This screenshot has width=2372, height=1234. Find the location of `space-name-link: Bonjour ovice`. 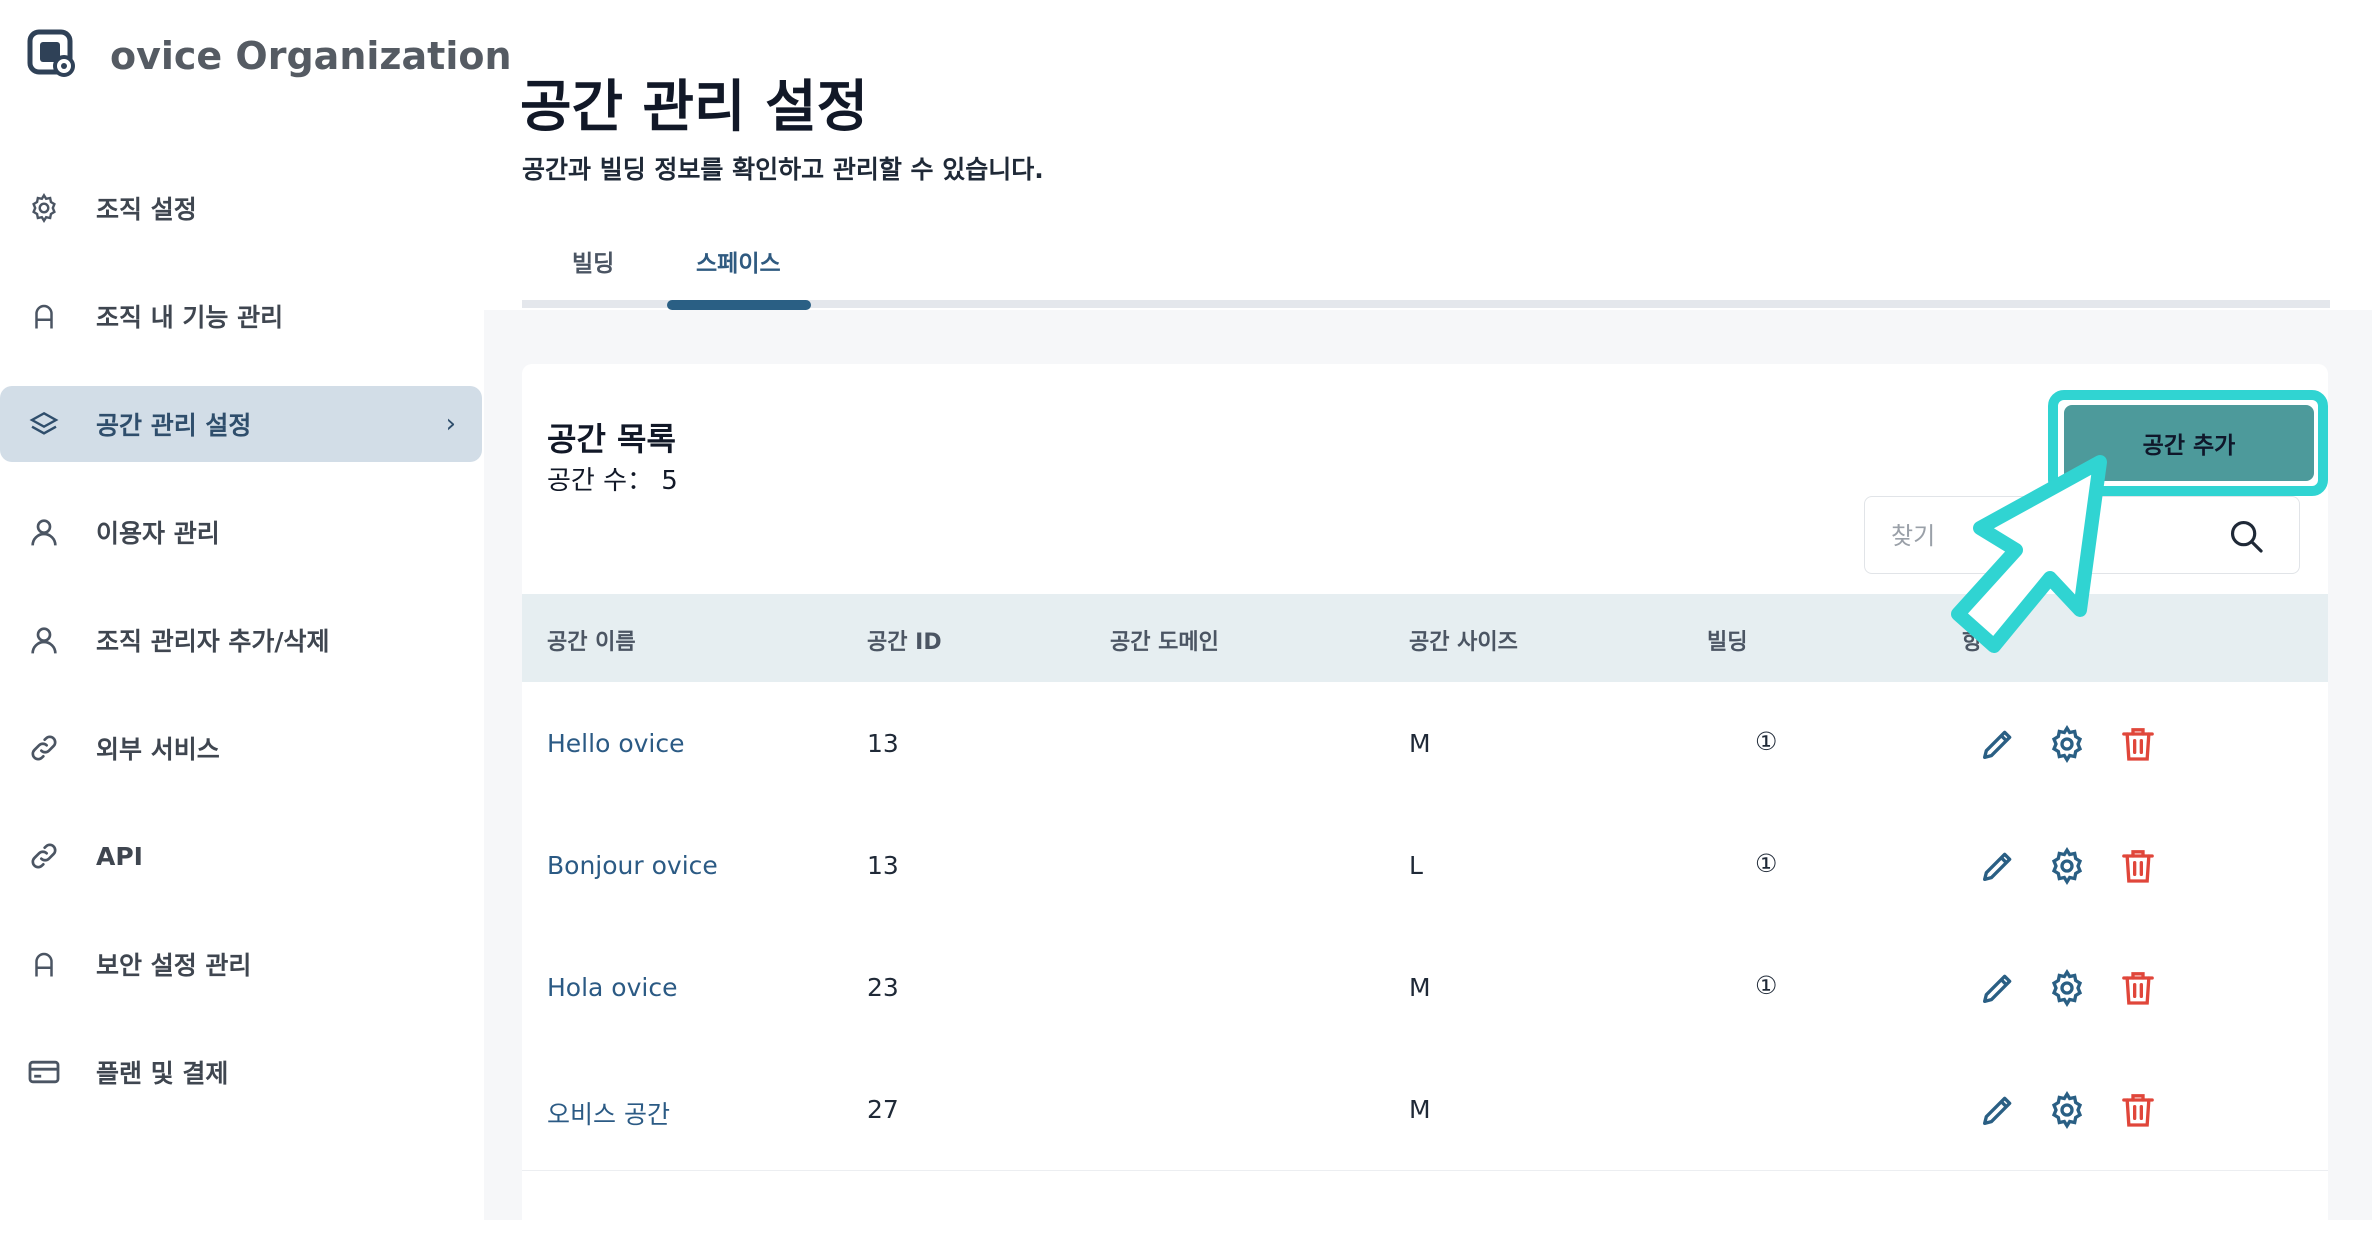

space-name-link: Bonjour ovice is located at coordinates (632, 865).